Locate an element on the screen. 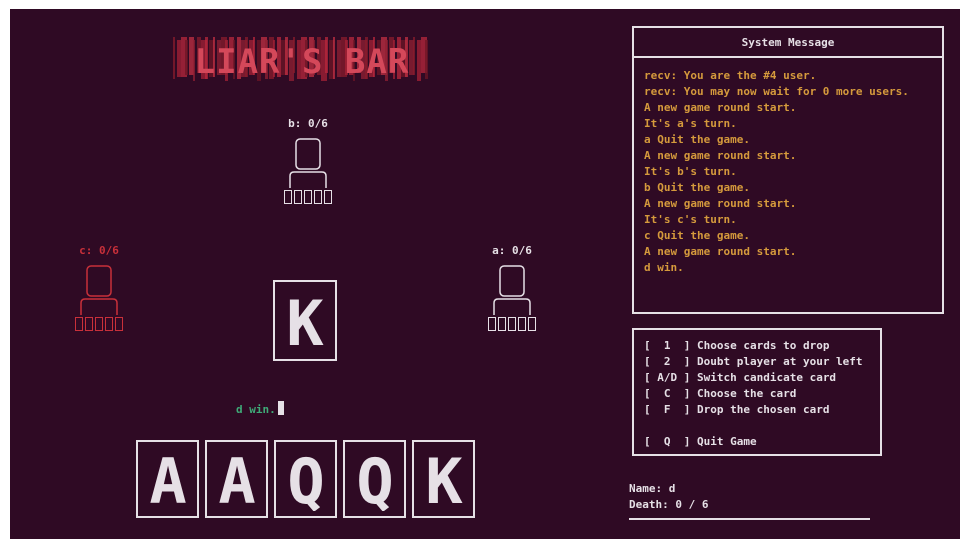 The height and width of the screenshot is (548, 967). table-card-rank: K is located at coordinates (305, 320).